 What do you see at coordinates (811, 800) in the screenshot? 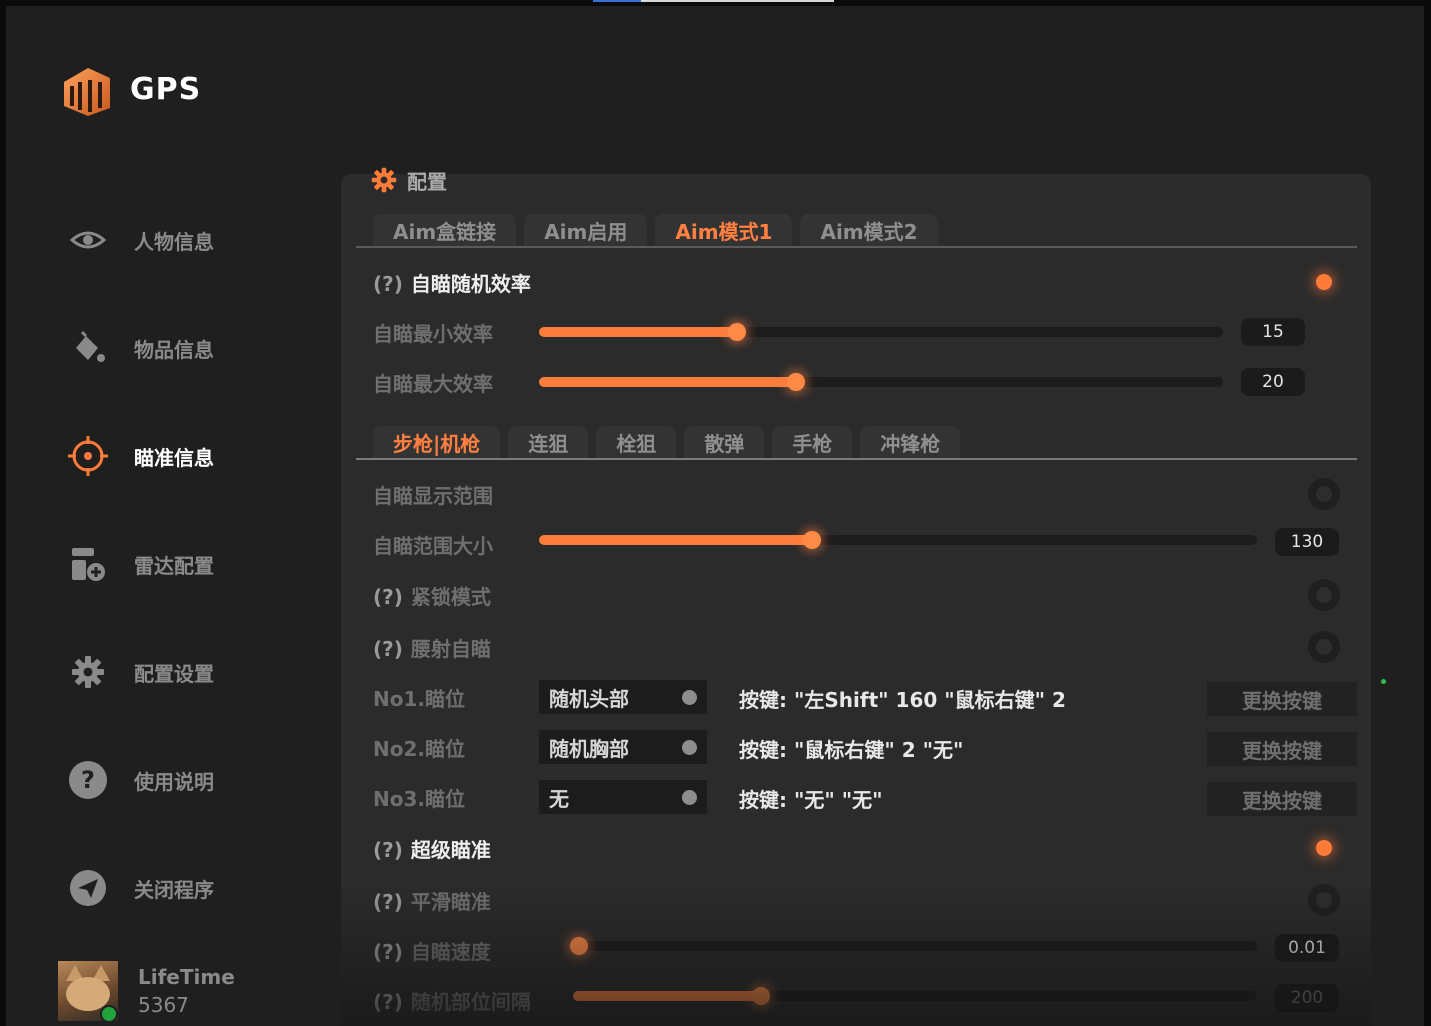
I see `aim-slot-3-keys: 按键: "无" "无"` at bounding box center [811, 800].